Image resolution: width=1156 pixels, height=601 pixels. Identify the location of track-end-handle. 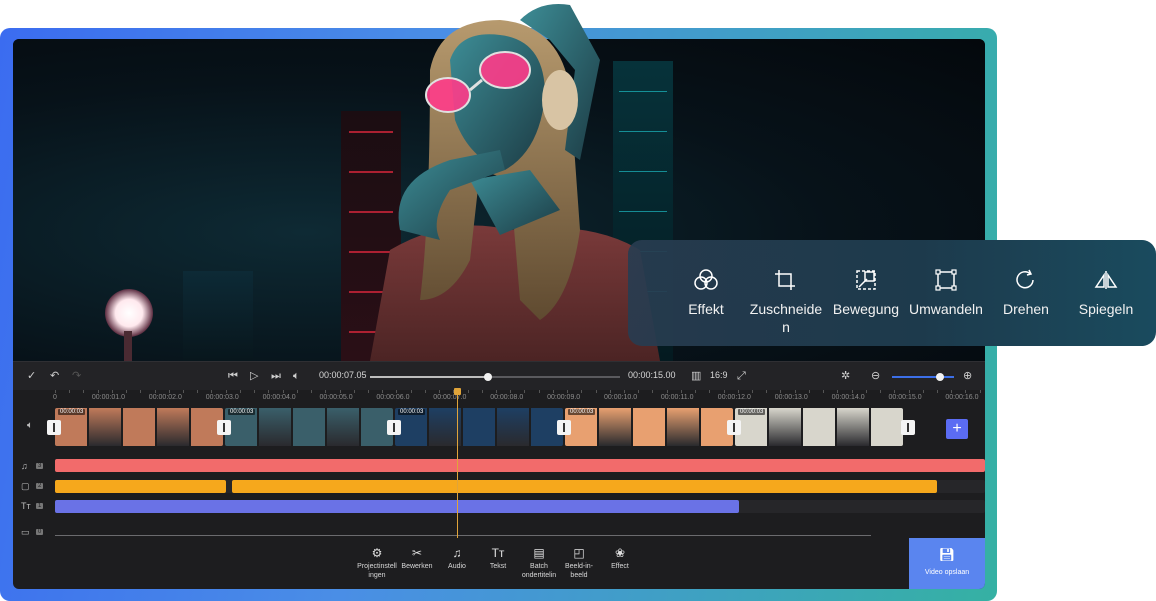
(908, 427).